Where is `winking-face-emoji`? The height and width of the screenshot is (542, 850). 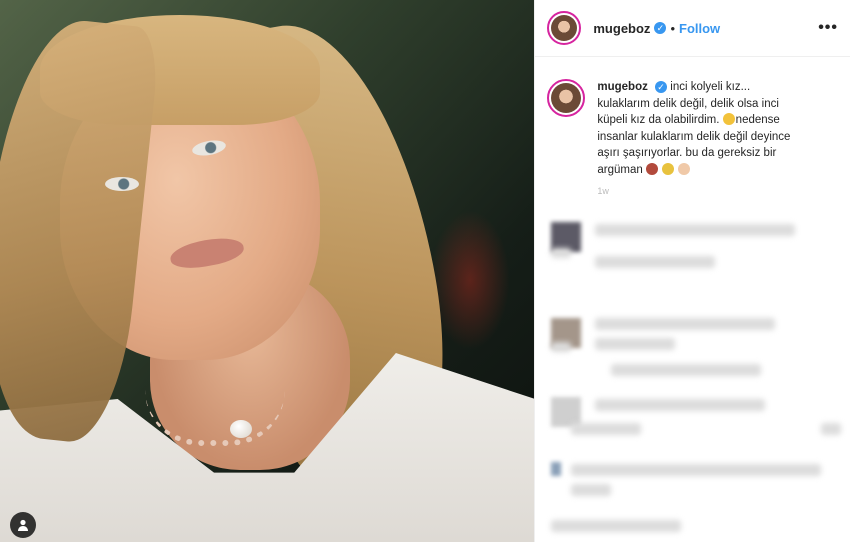 winking-face-emoji is located at coordinates (728, 119).